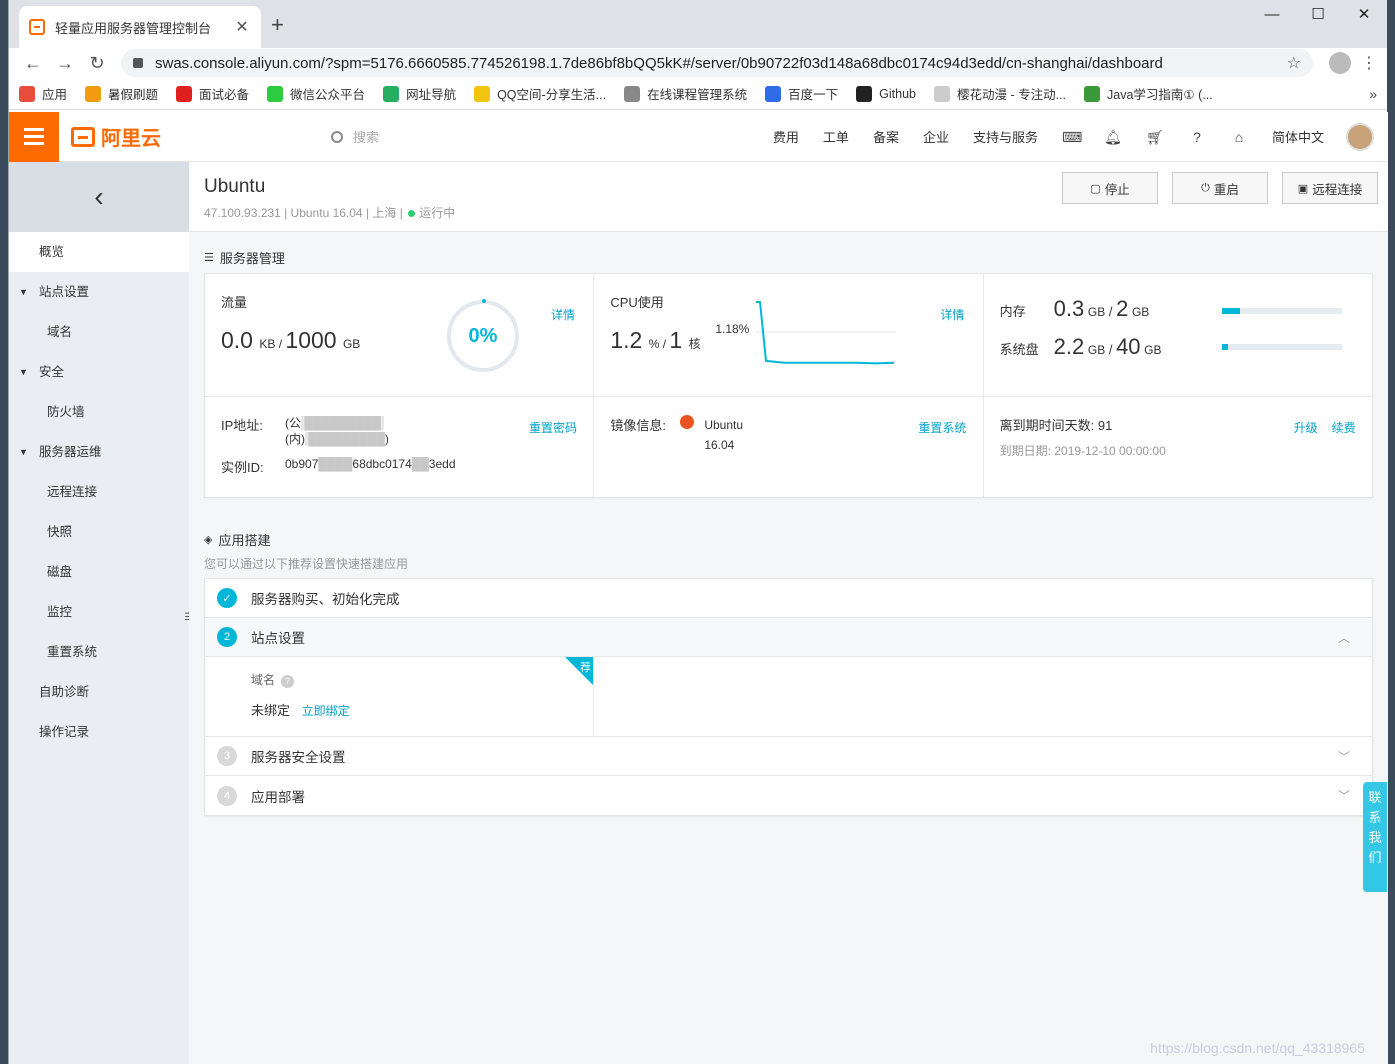  What do you see at coordinates (99, 412) in the screenshot?
I see `sidebar-item: 防火墙` at bounding box center [99, 412].